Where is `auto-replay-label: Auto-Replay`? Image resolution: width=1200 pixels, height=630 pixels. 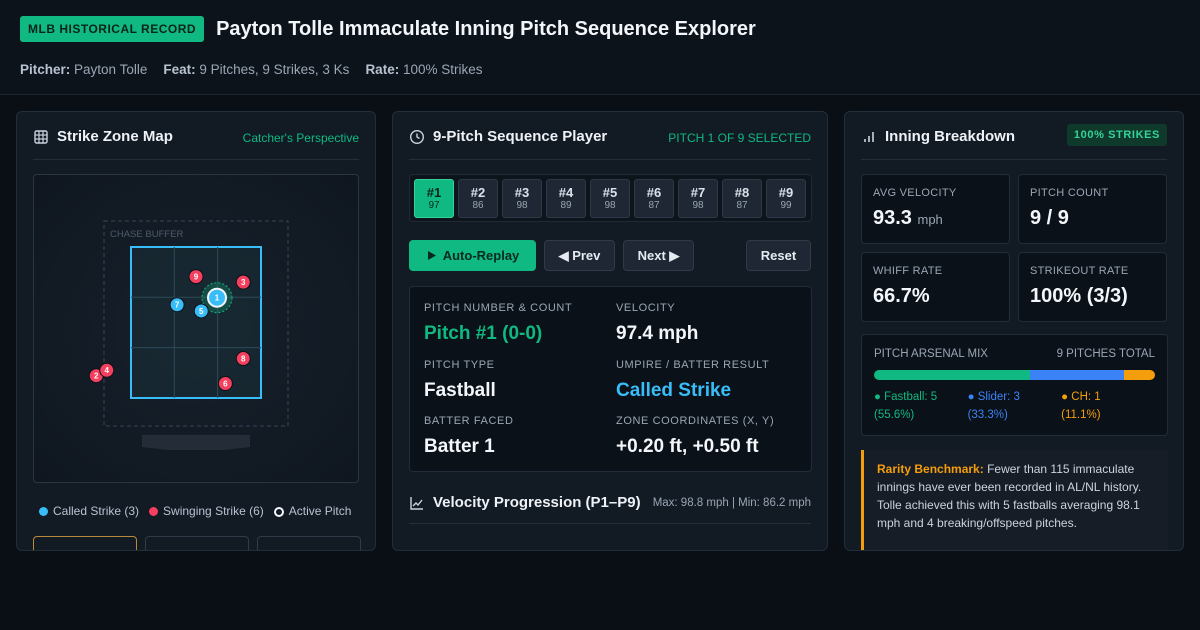 auto-replay-label: Auto-Replay is located at coordinates (481, 255).